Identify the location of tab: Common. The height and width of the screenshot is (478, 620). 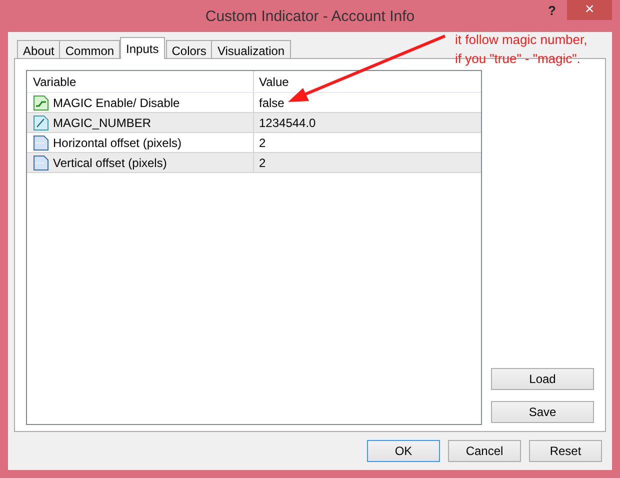
(89, 49).